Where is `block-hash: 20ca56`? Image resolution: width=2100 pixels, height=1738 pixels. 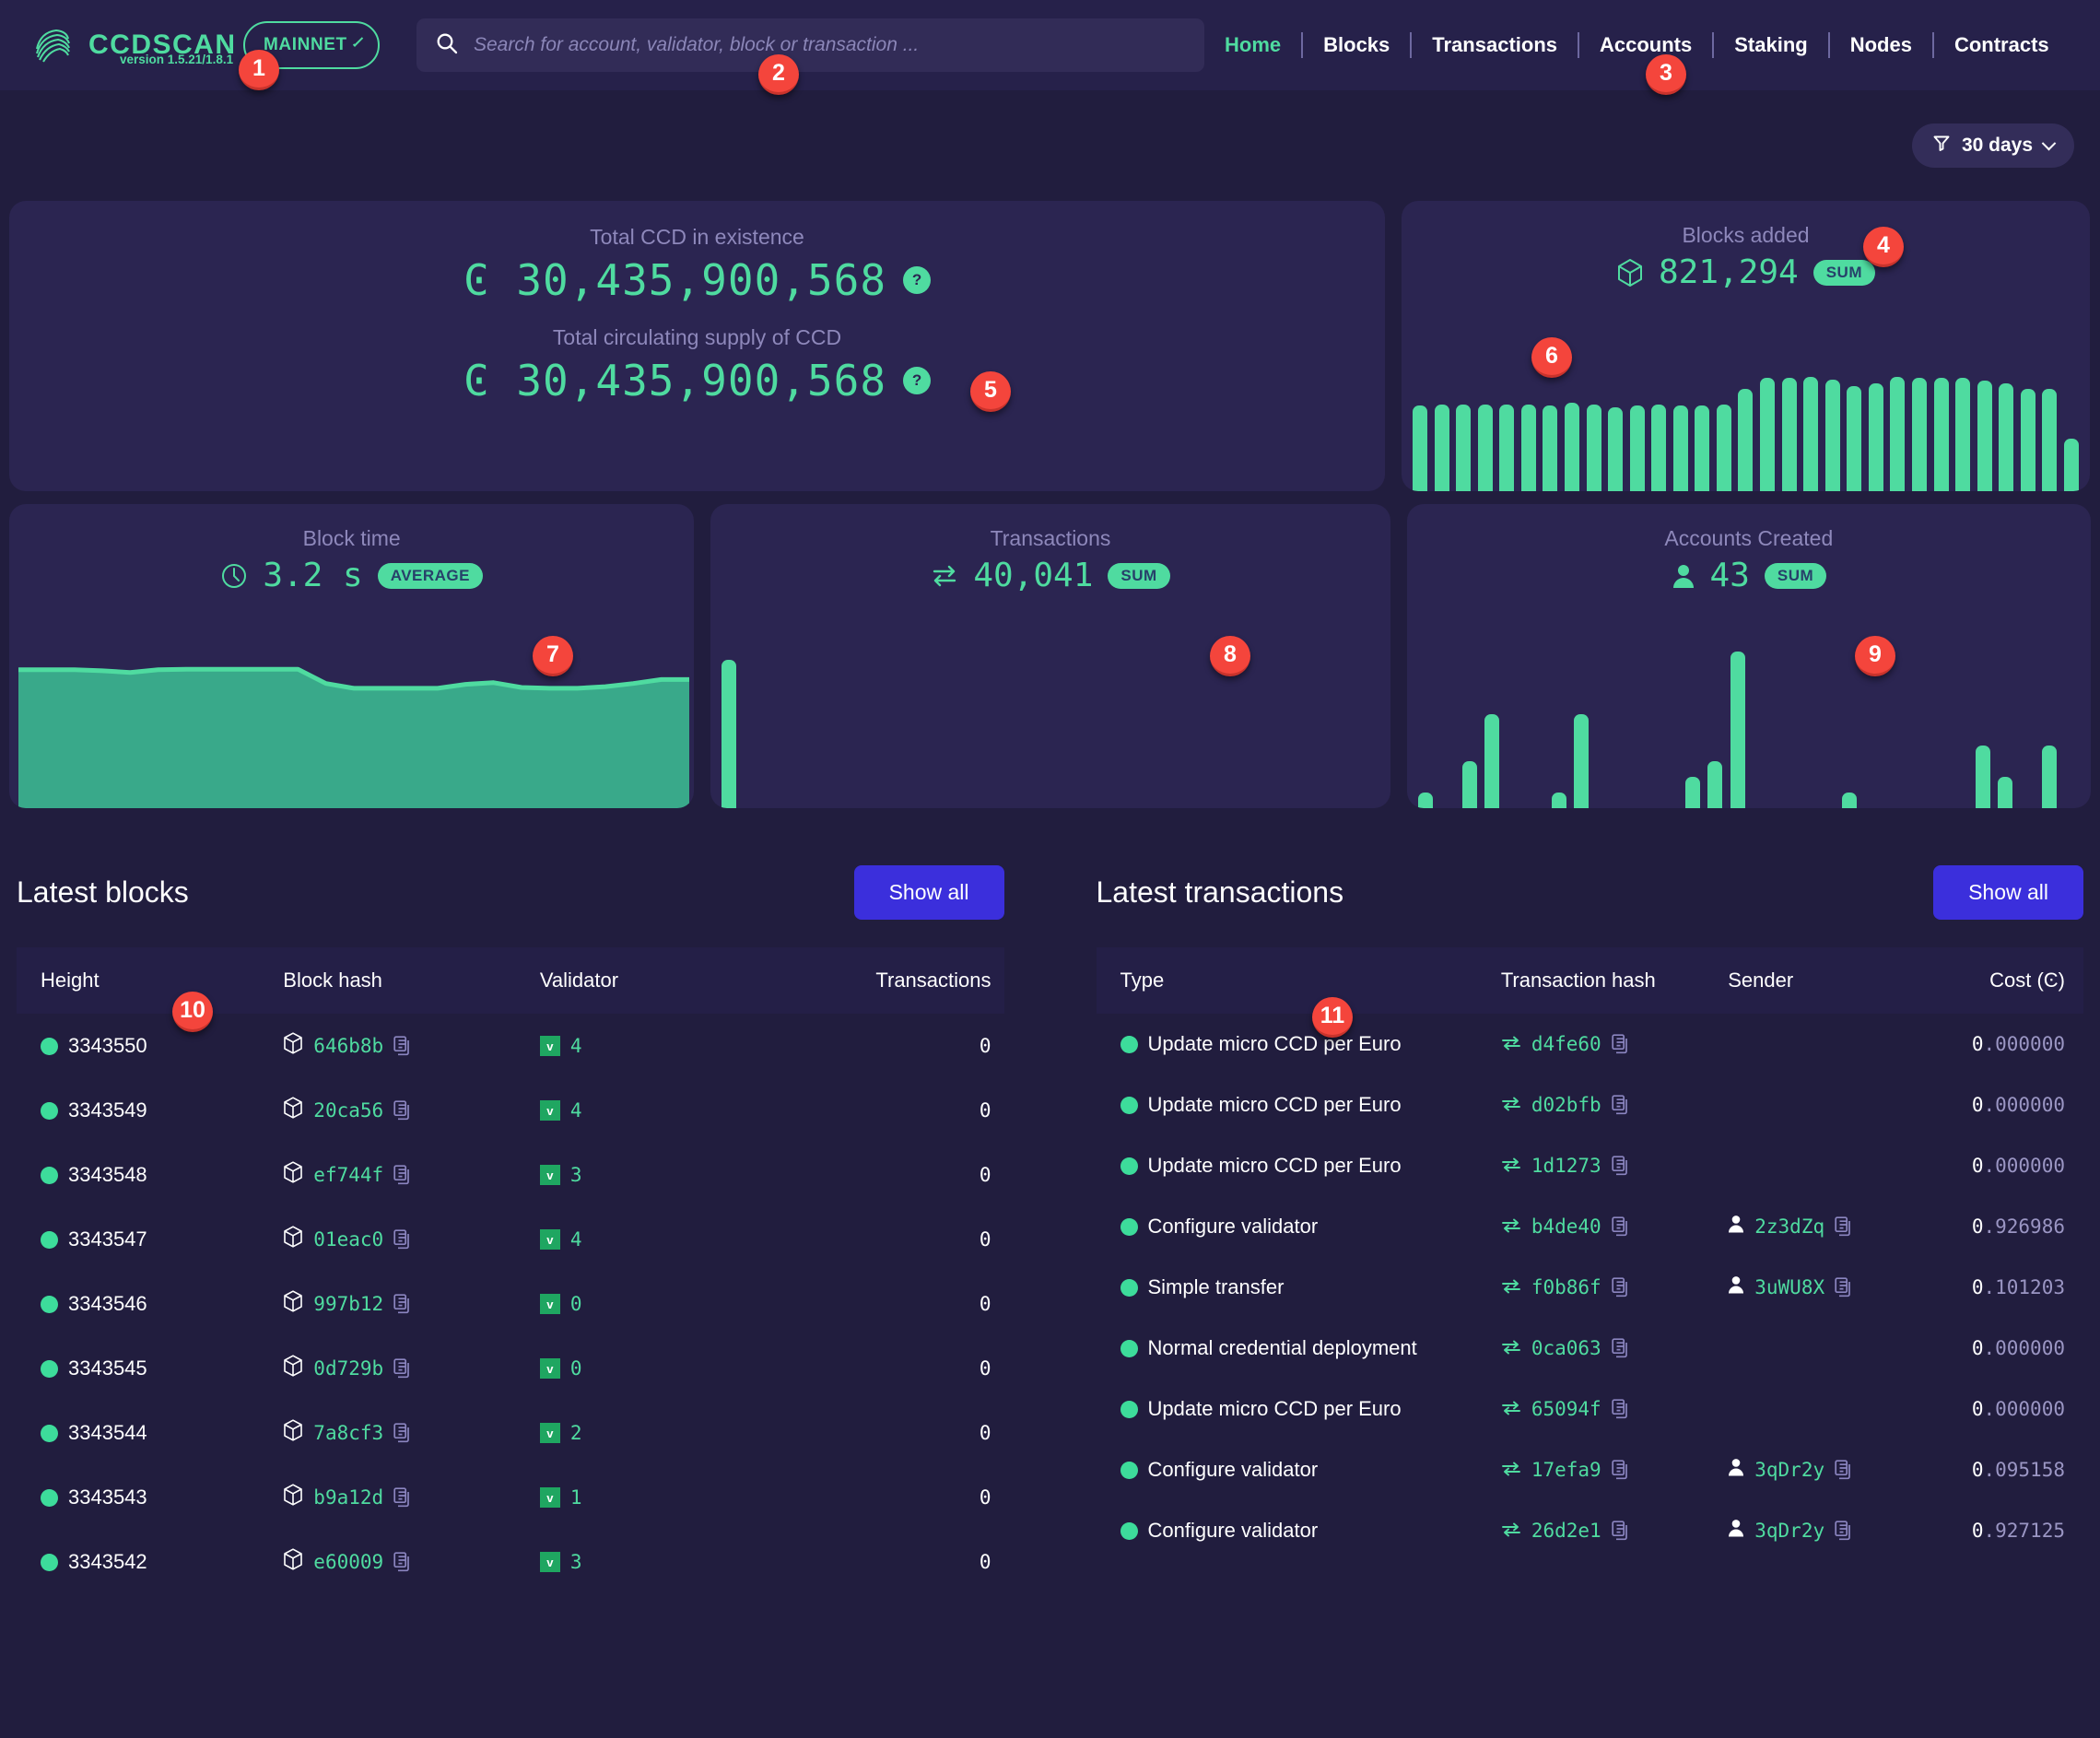 block-hash: 20ca56 is located at coordinates (348, 1110).